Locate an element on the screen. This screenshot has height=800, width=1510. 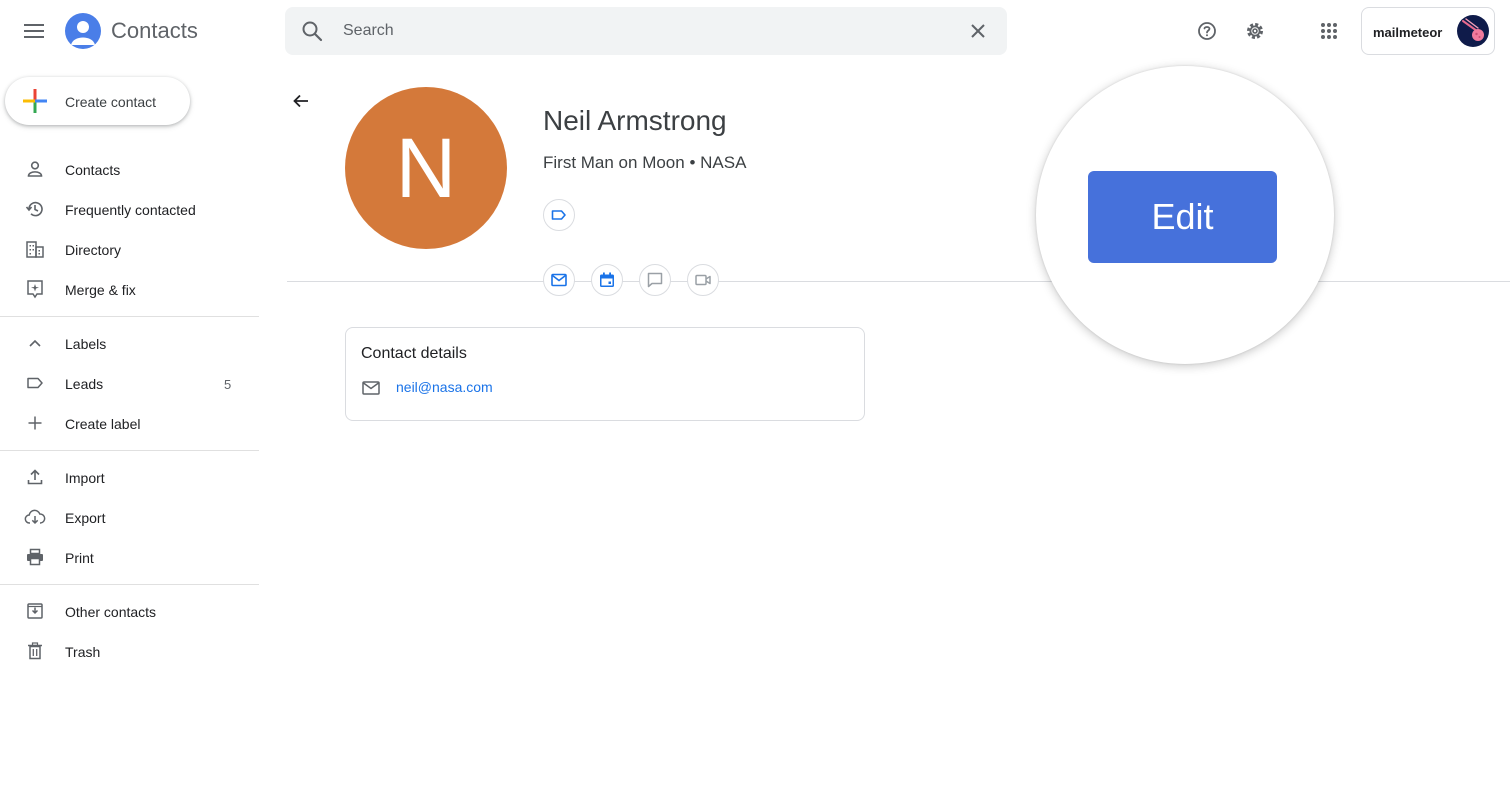
video-icon is located at coordinates (703, 280).